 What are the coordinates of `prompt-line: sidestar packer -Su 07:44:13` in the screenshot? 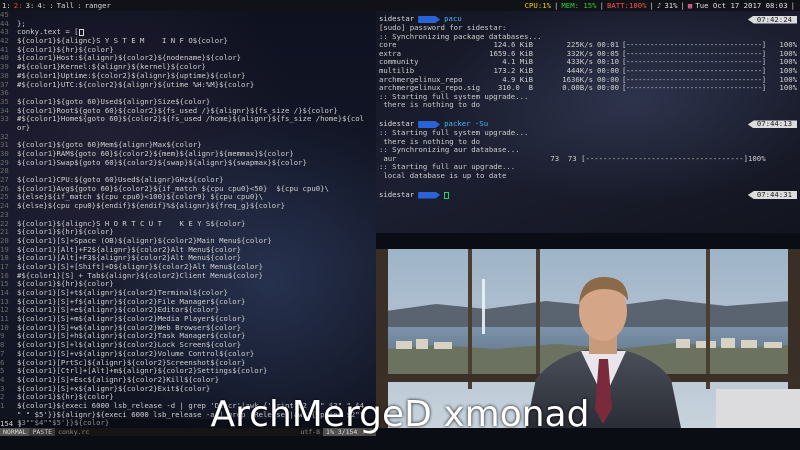 It's located at (588, 124).